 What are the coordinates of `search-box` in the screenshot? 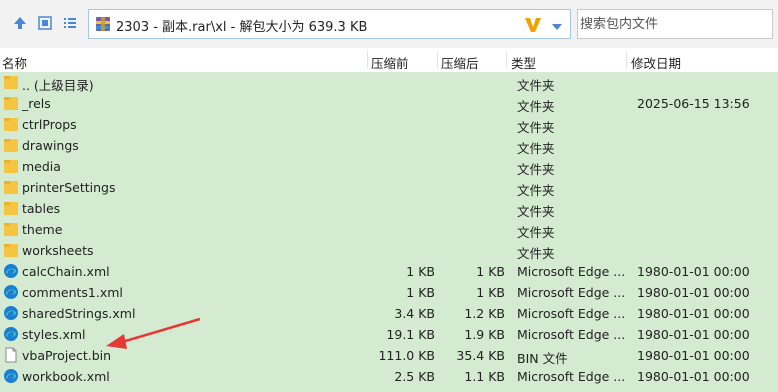 It's located at (675, 24).